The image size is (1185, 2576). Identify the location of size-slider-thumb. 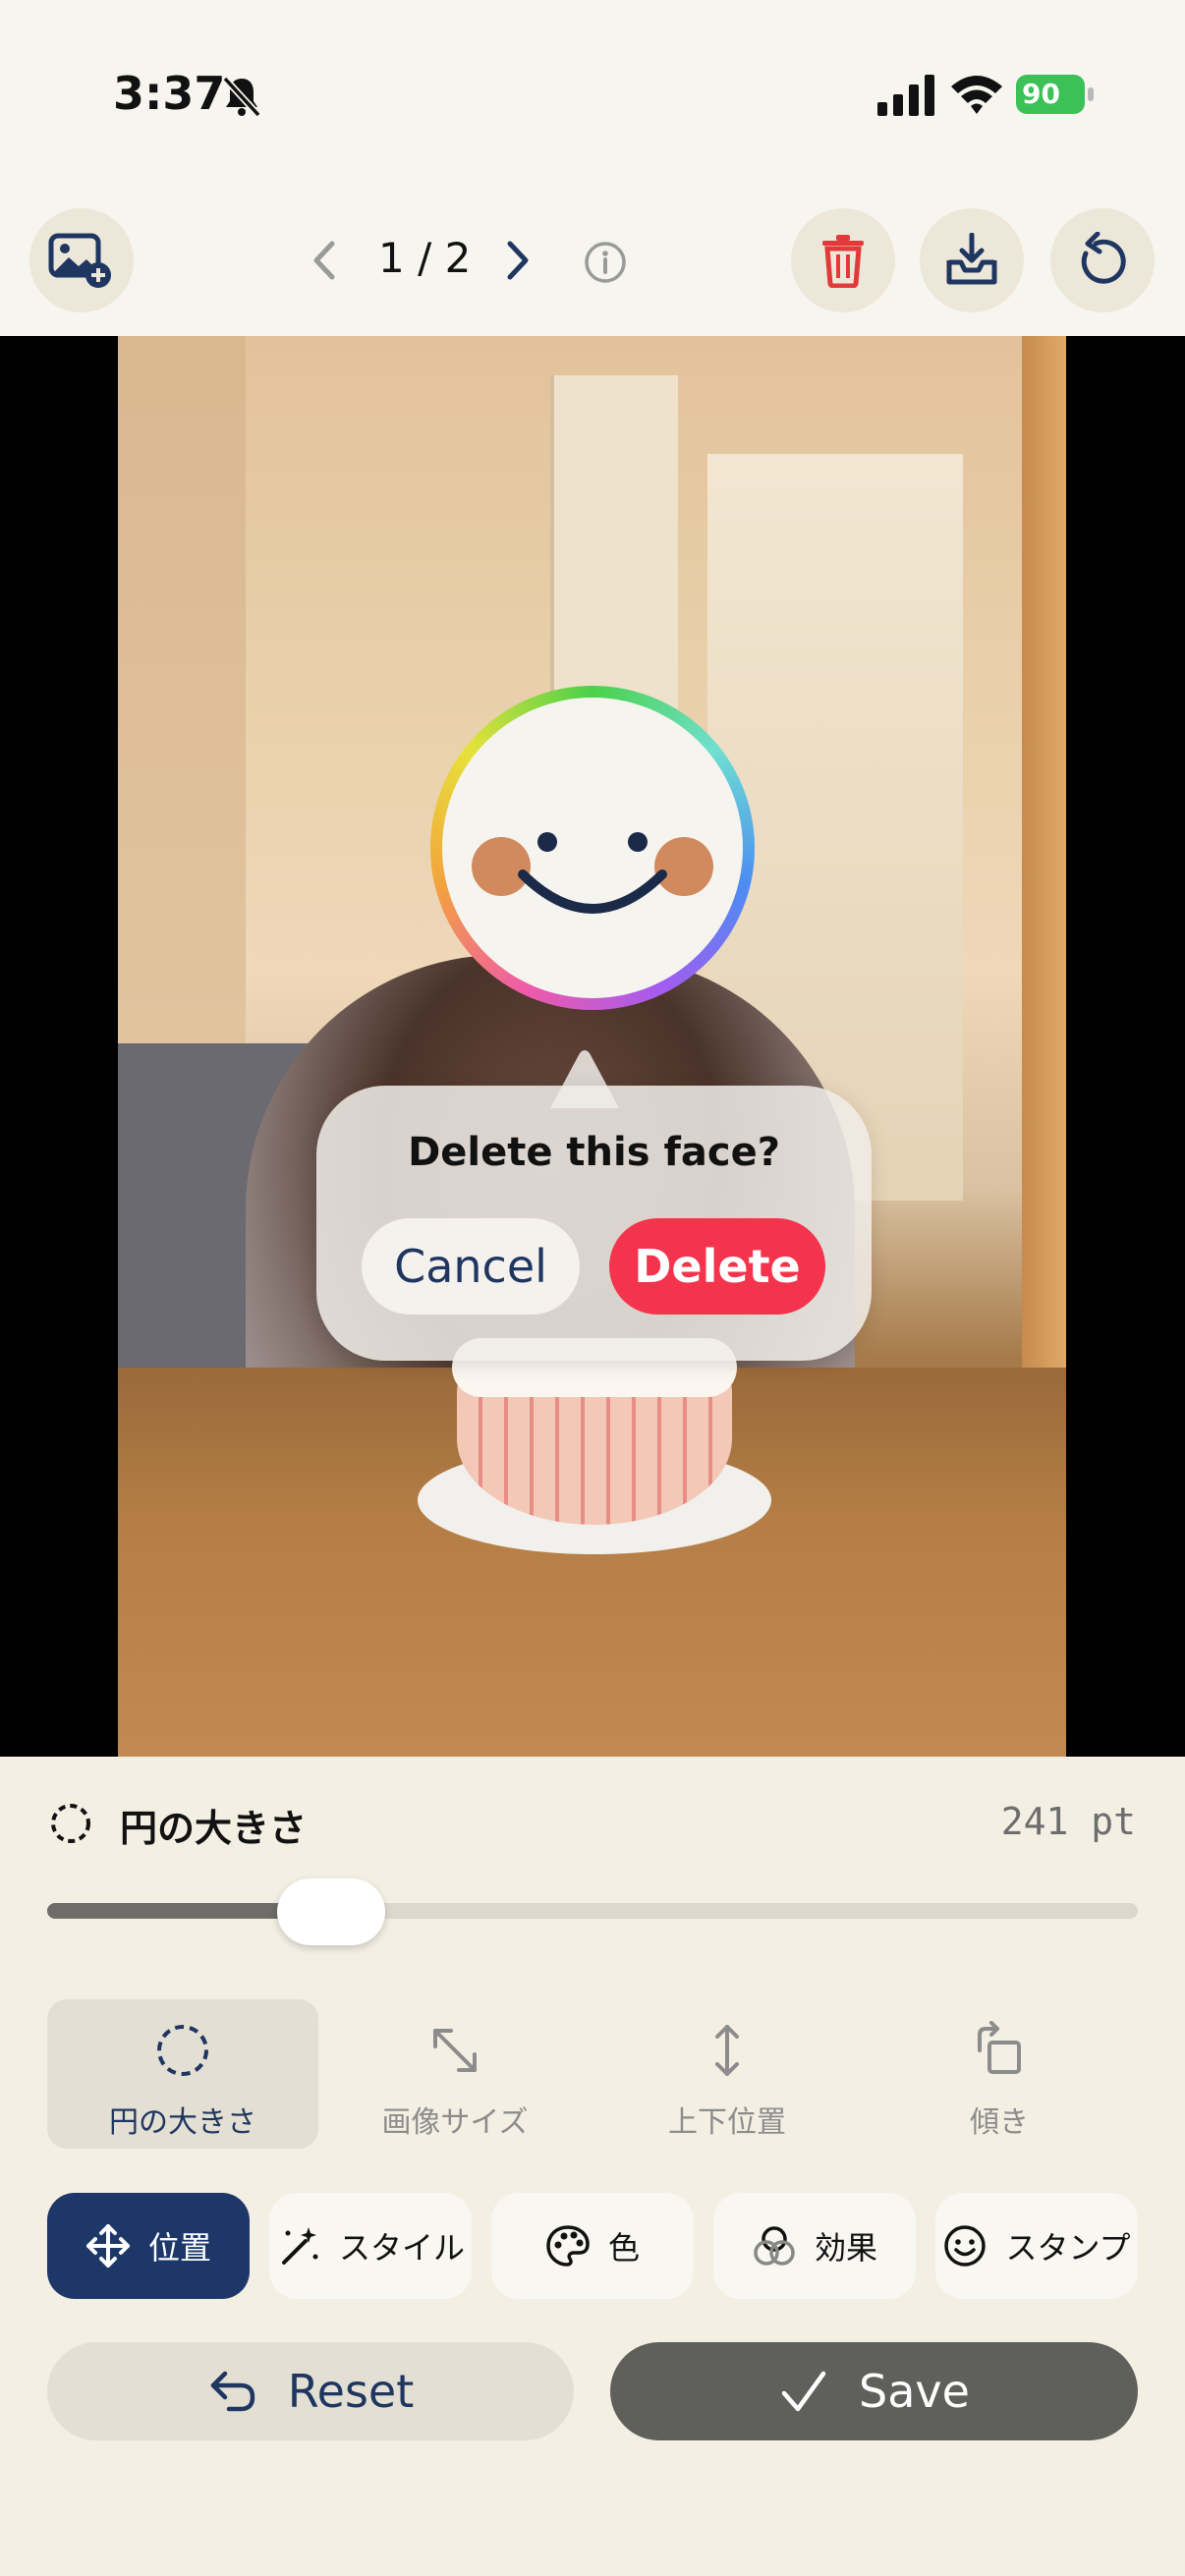
(331, 1911).